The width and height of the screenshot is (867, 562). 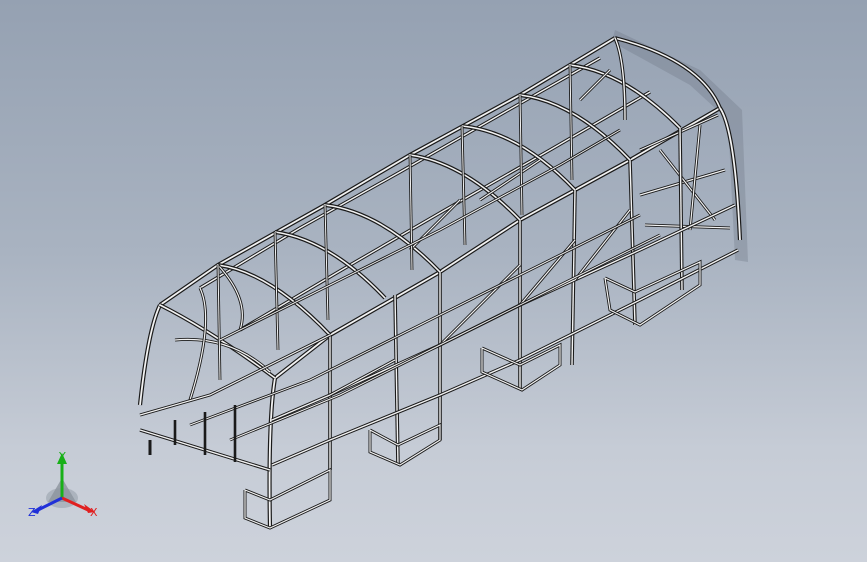 I want to click on y-axis-label: Y, so click(x=62, y=456).